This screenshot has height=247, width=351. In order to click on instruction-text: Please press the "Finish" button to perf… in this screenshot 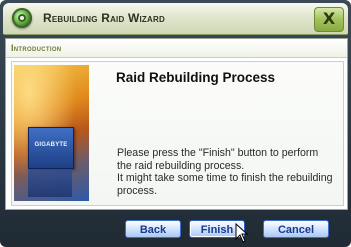, I will do `click(228, 172)`.